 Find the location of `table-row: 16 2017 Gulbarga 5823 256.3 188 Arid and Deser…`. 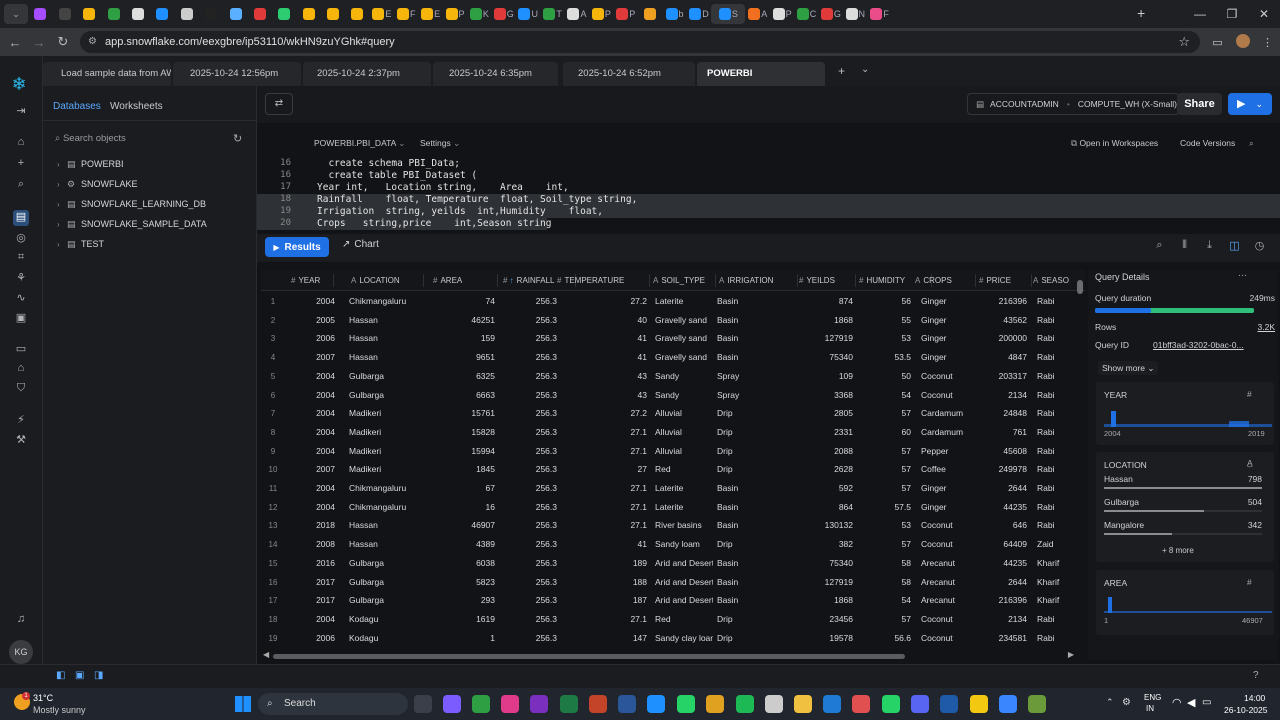

table-row: 16 2017 Gulbarga 5823 256.3 188 Arid and Deser… is located at coordinates (673, 582).